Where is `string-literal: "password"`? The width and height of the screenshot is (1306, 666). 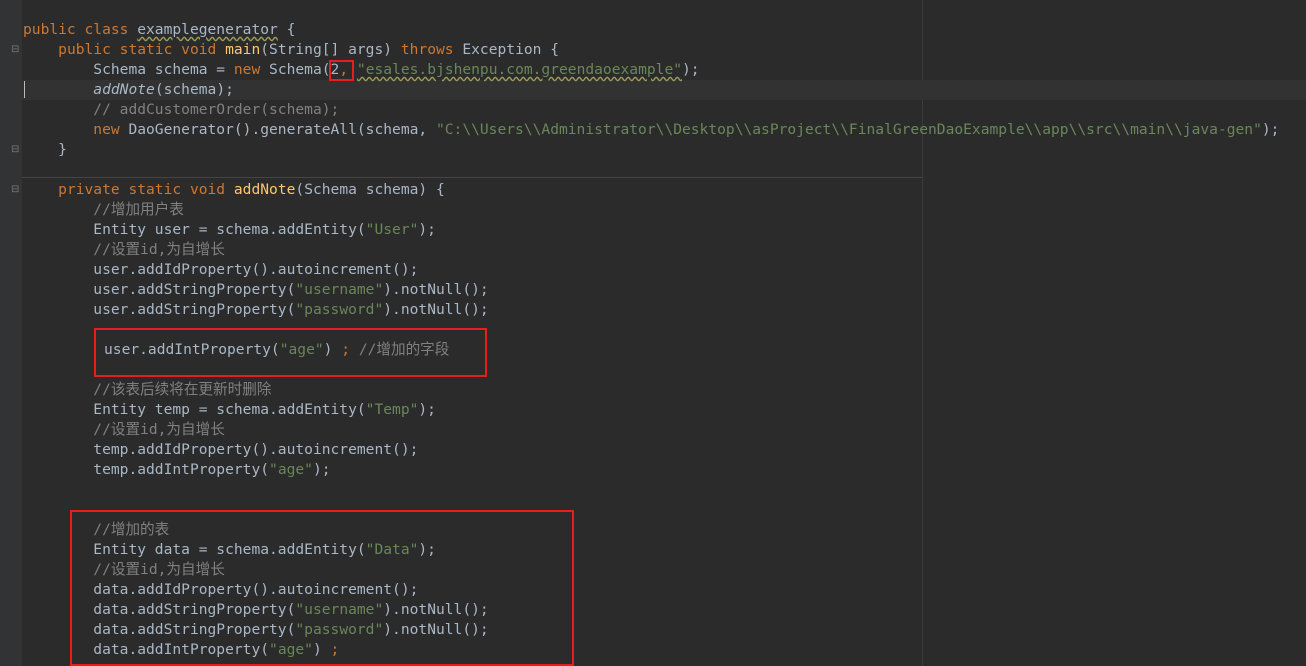
string-literal: "password" is located at coordinates (339, 309).